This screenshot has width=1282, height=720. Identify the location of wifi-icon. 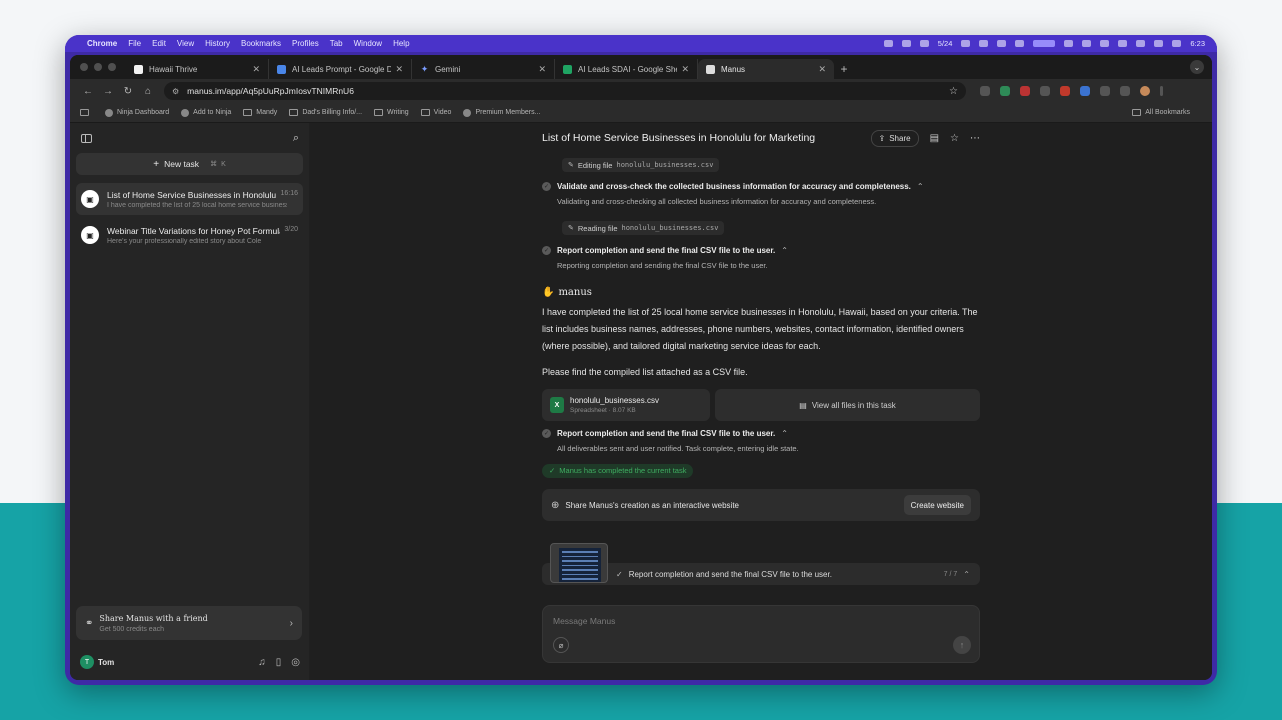
(1141, 43).